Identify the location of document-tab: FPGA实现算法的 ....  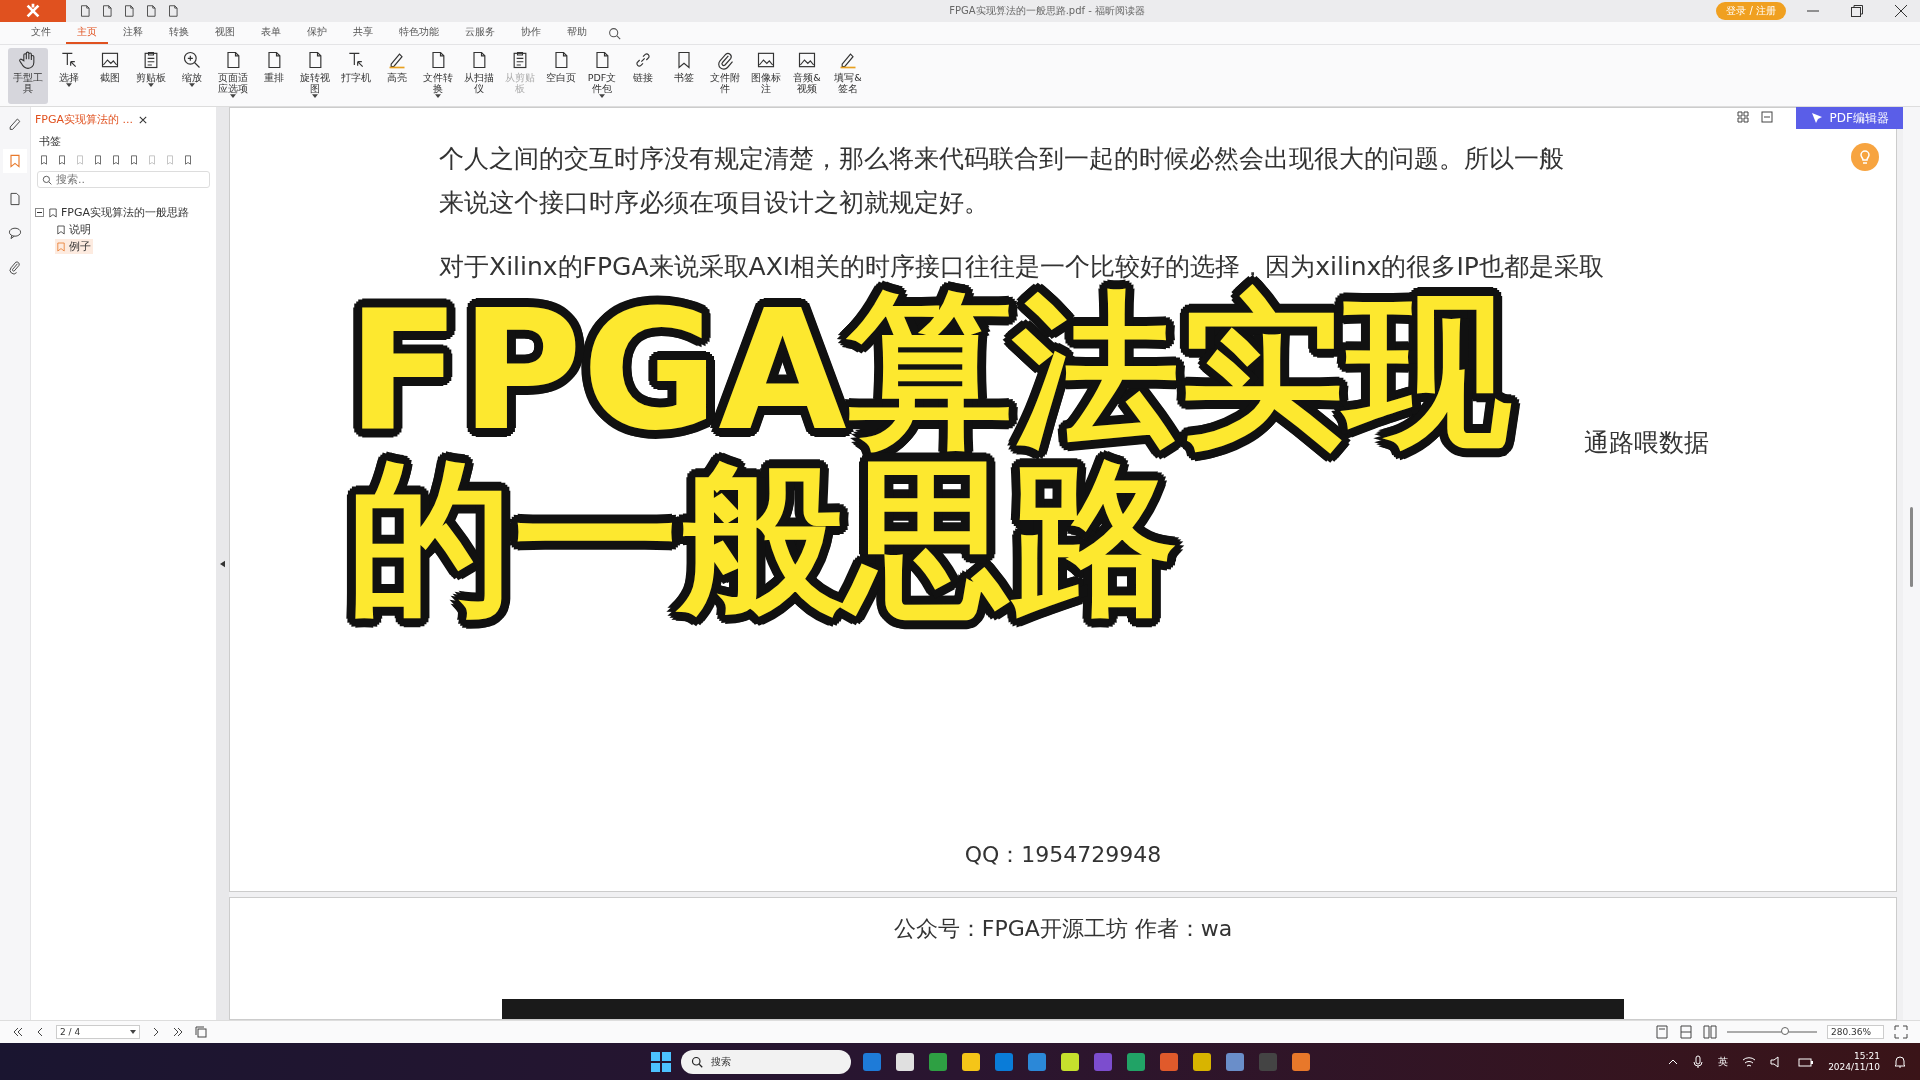
(123, 119).